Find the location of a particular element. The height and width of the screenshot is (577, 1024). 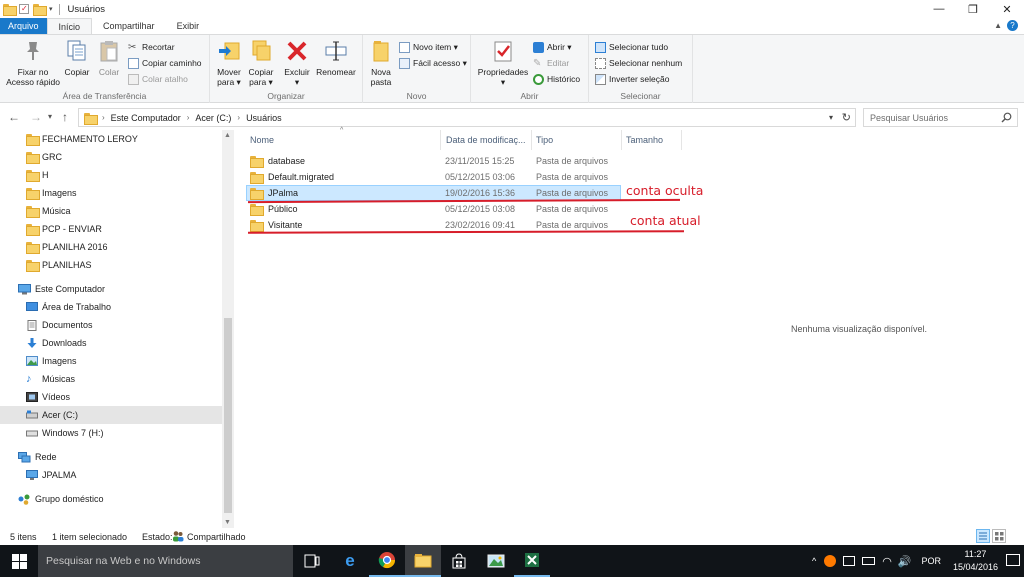

breadcrumb-usuarios: Usuários is located at coordinates (264, 118).